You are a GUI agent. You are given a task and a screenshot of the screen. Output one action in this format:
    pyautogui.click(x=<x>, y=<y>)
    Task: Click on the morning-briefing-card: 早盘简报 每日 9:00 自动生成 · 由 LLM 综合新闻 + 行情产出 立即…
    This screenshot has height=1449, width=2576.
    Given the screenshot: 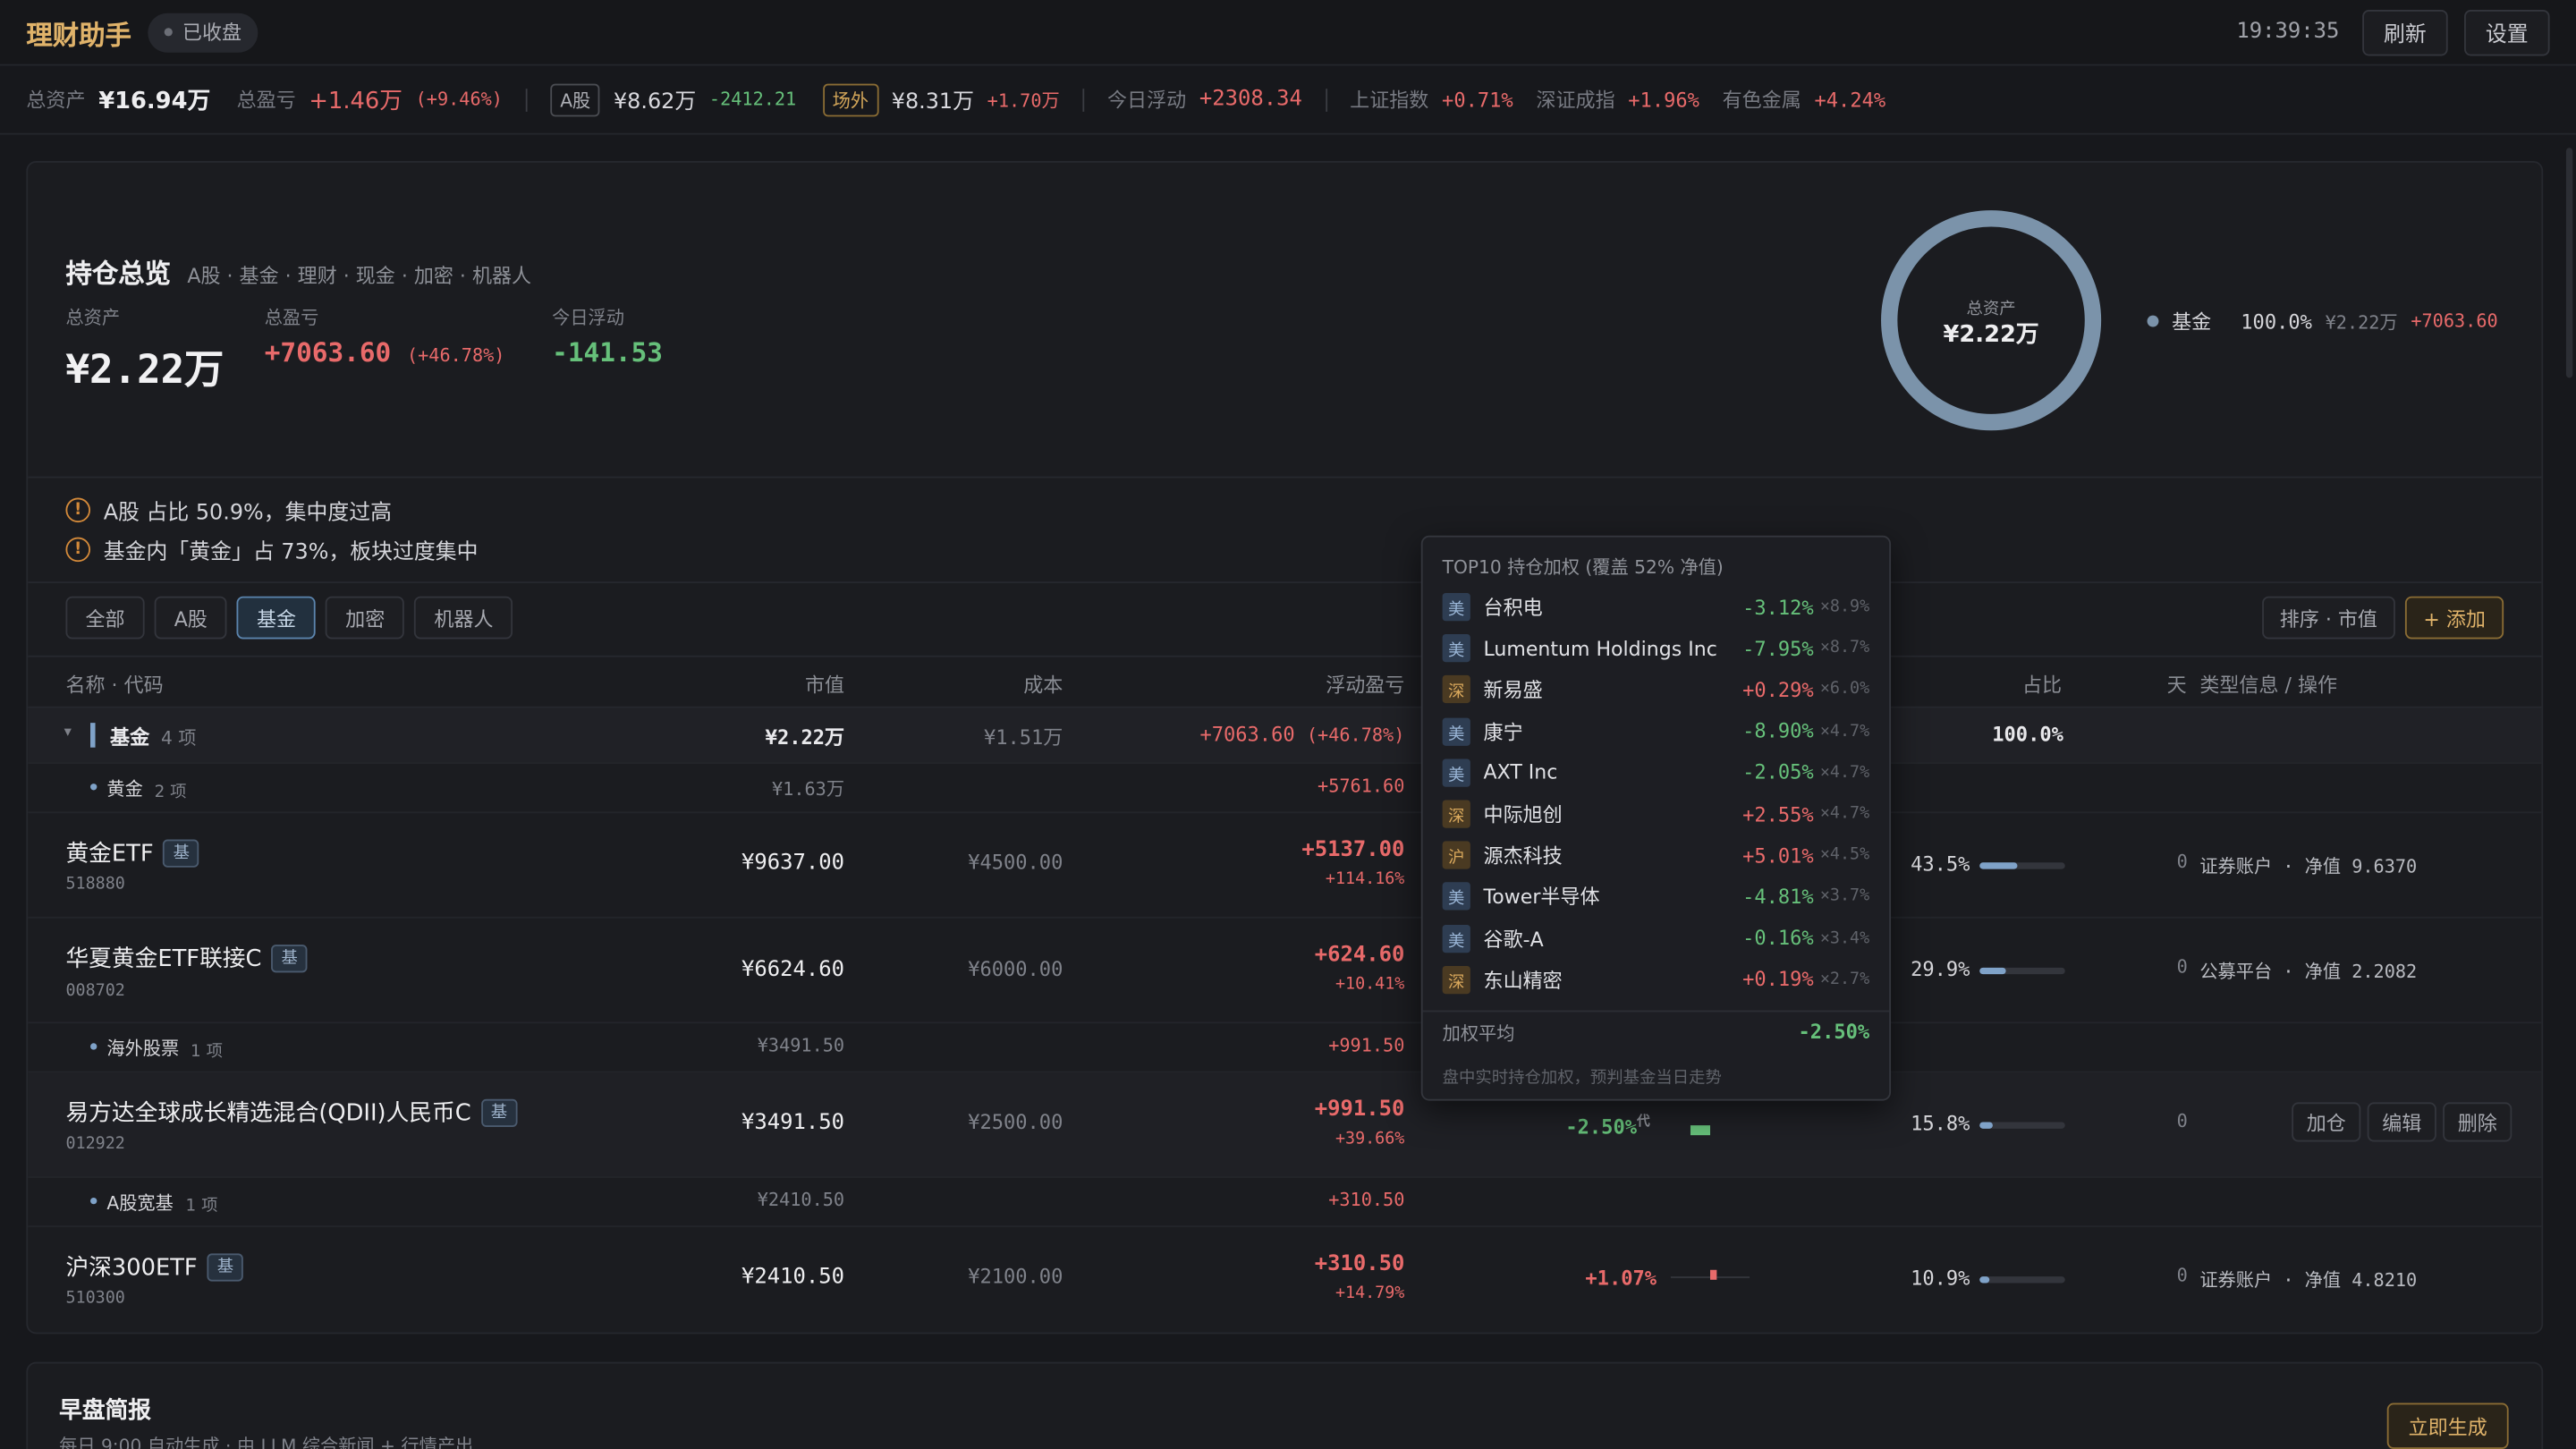 What is the action you would take?
    pyautogui.click(x=1285, y=1405)
    